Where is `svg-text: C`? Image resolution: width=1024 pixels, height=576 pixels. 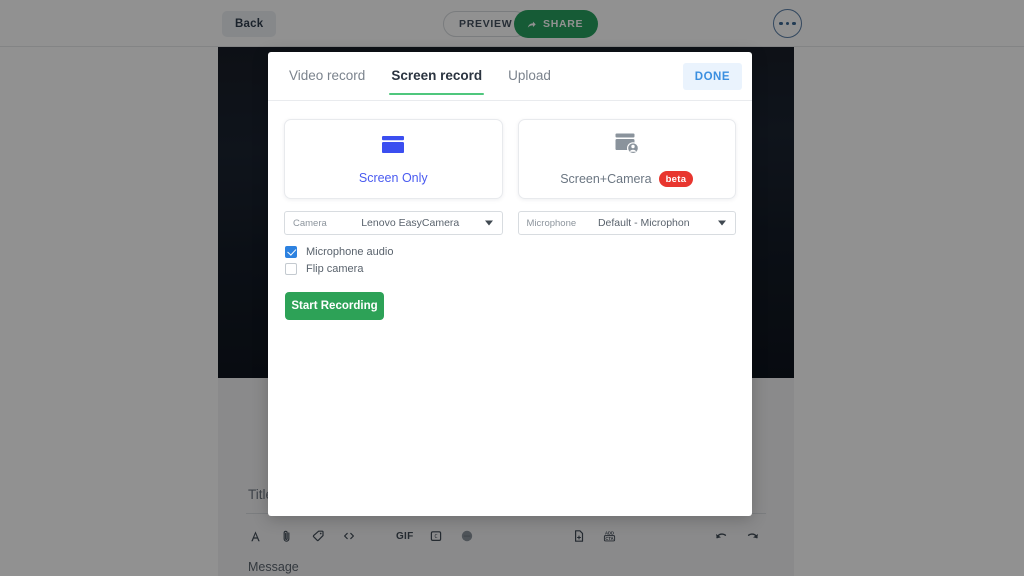 svg-text: C is located at coordinates (435, 537).